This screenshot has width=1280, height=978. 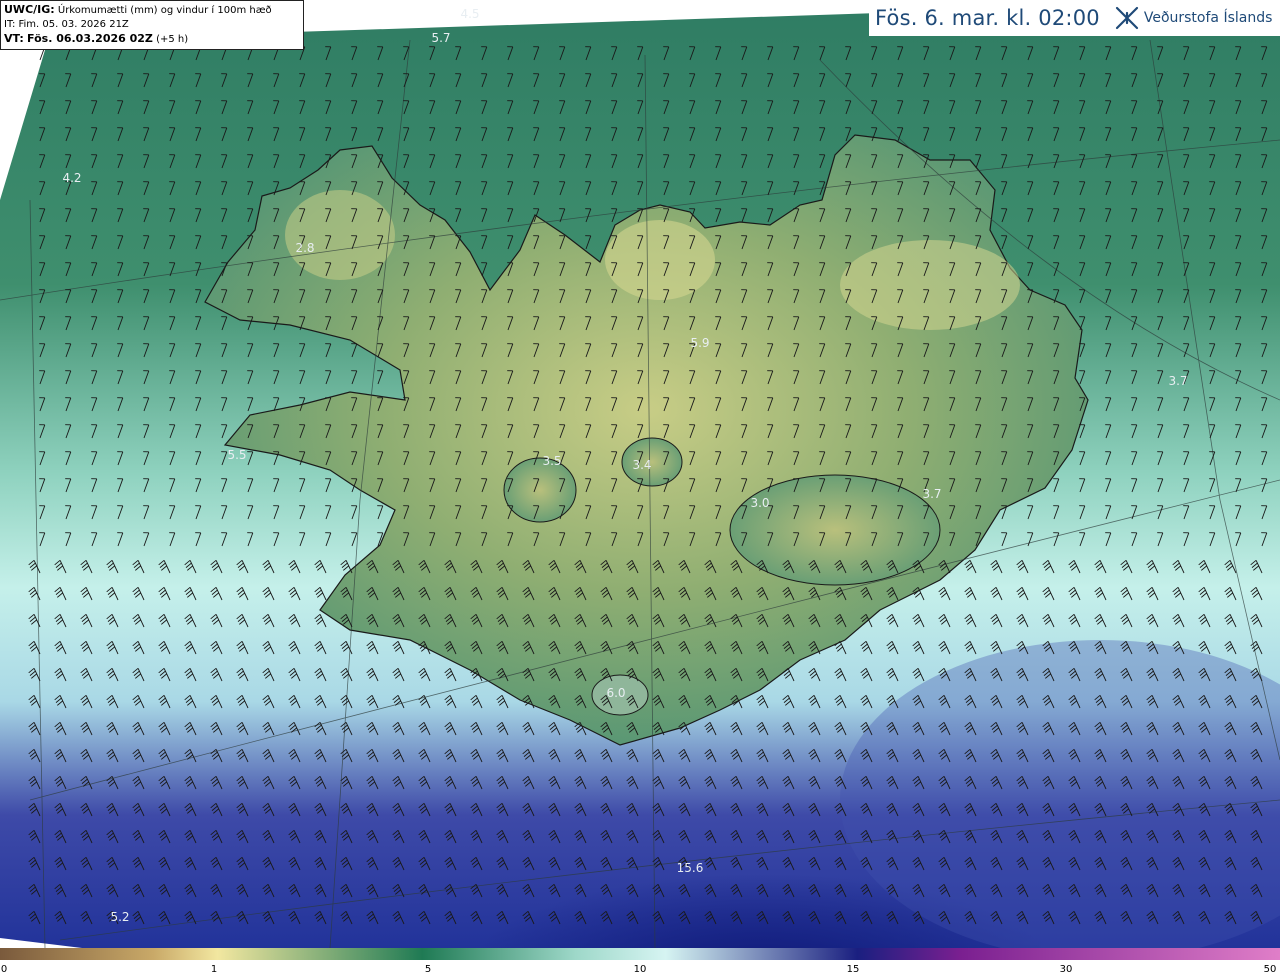 I want to click on init-time: IT: Fim. 05. 03. 2026 21Z, so click(x=66, y=24).